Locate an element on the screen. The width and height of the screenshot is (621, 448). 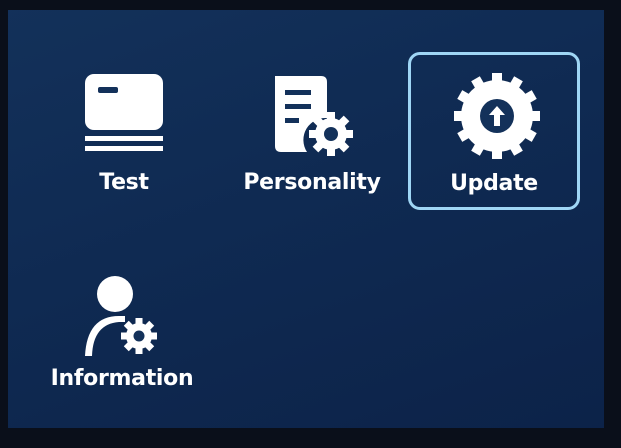
bezel-bottom is located at coordinates (310, 438).